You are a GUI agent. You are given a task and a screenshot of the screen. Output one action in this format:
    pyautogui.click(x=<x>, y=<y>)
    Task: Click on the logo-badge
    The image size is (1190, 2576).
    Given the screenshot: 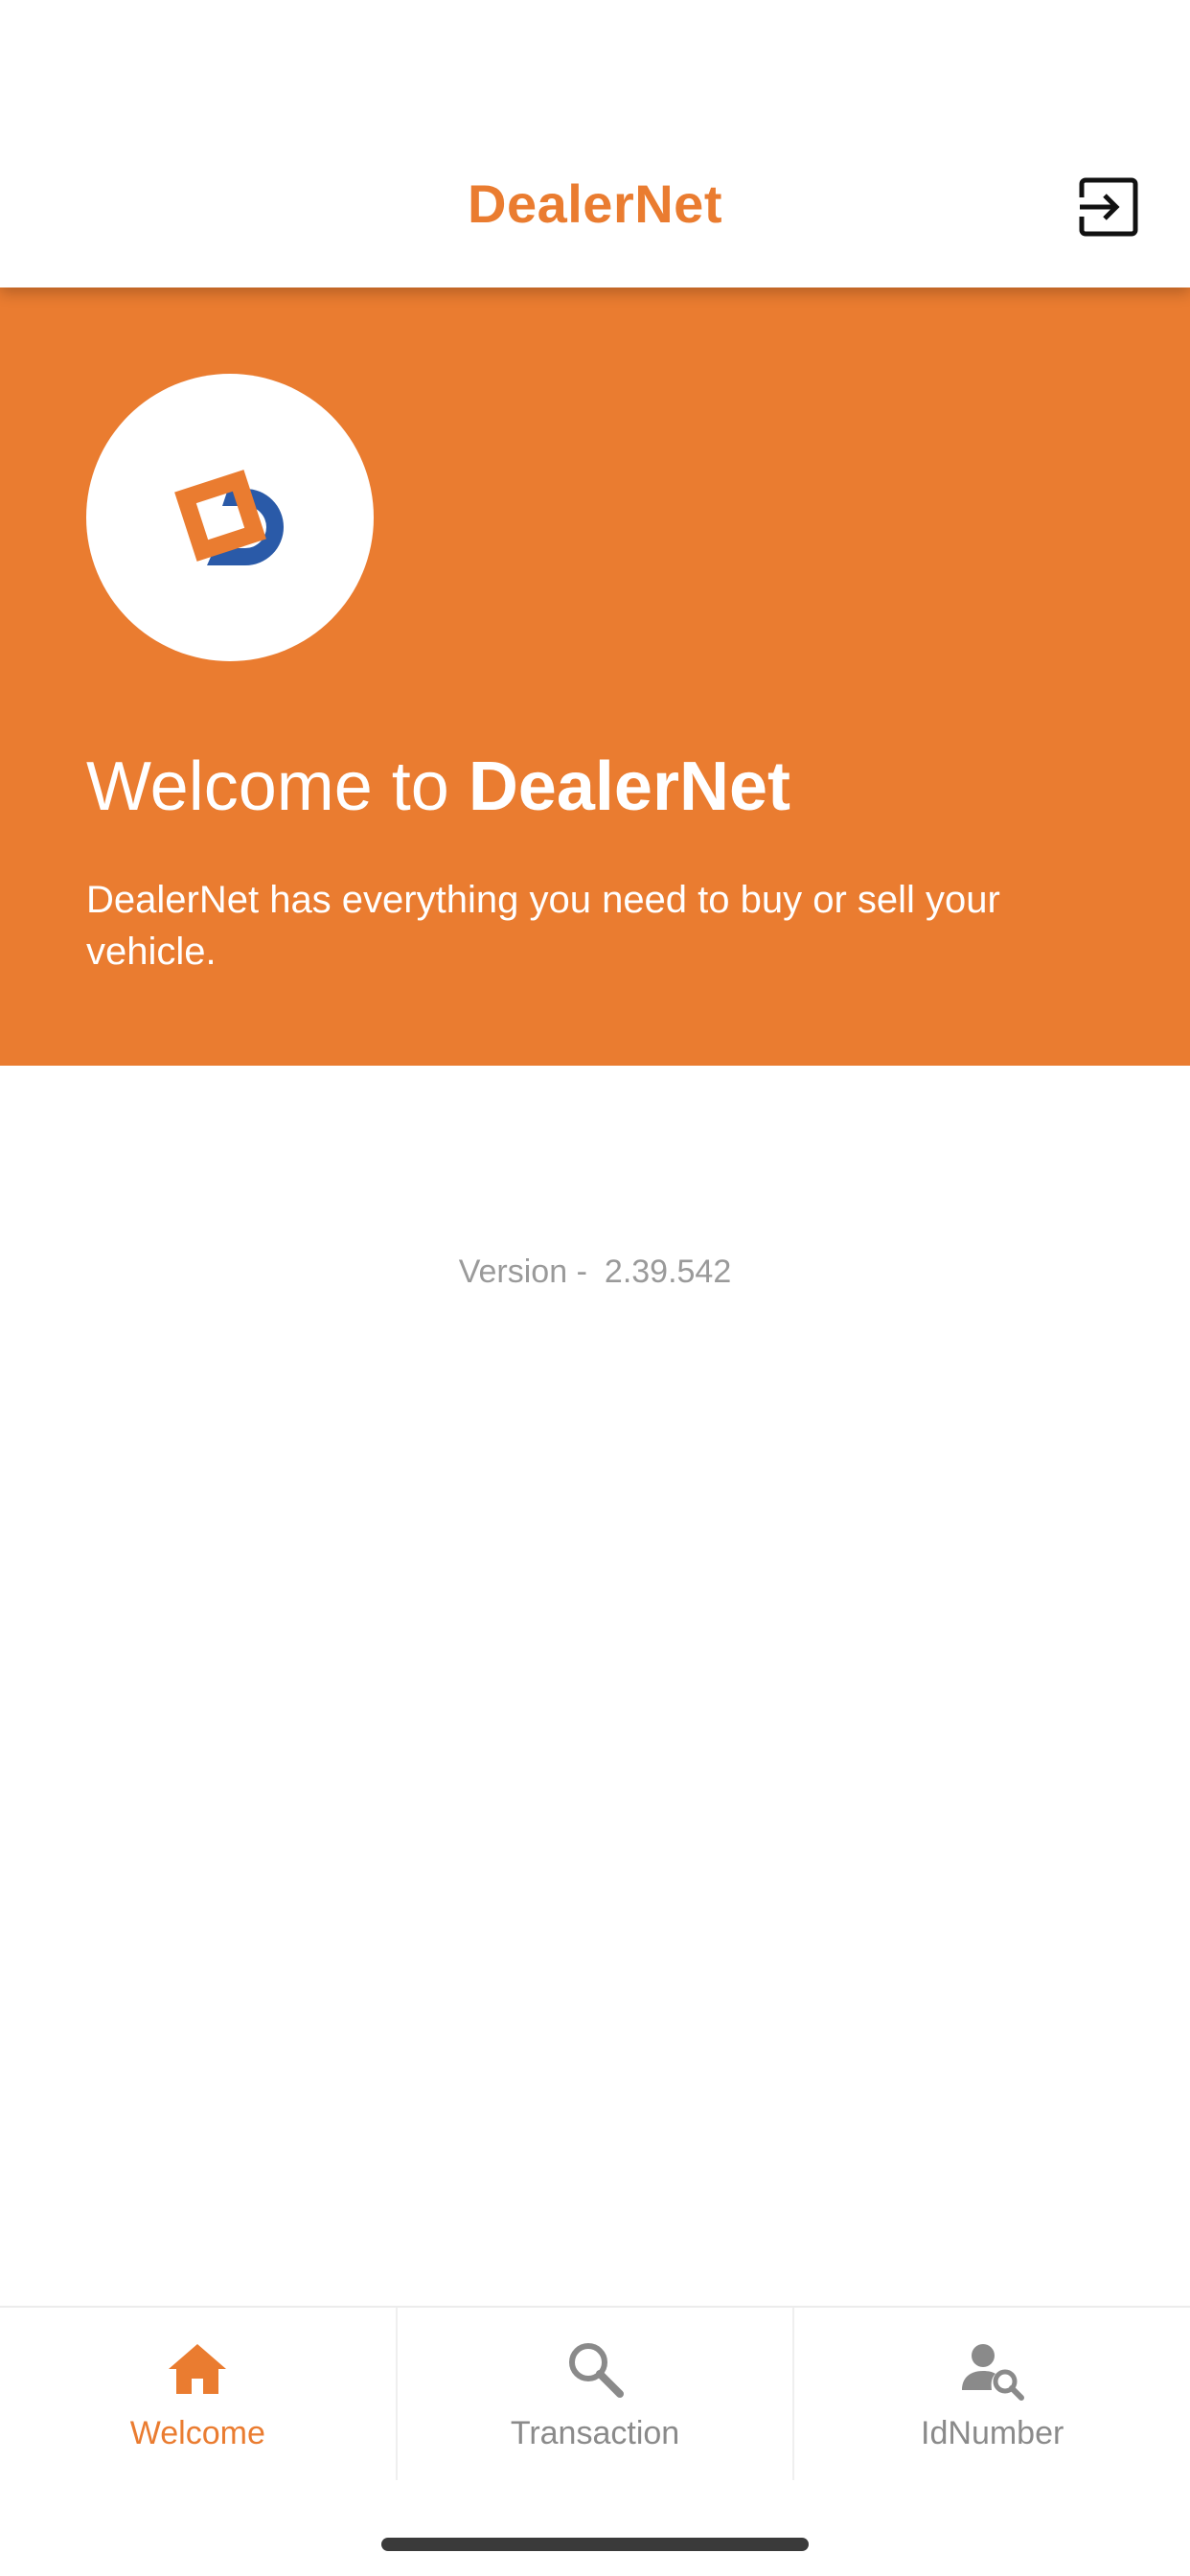 What is the action you would take?
    pyautogui.click(x=230, y=517)
    